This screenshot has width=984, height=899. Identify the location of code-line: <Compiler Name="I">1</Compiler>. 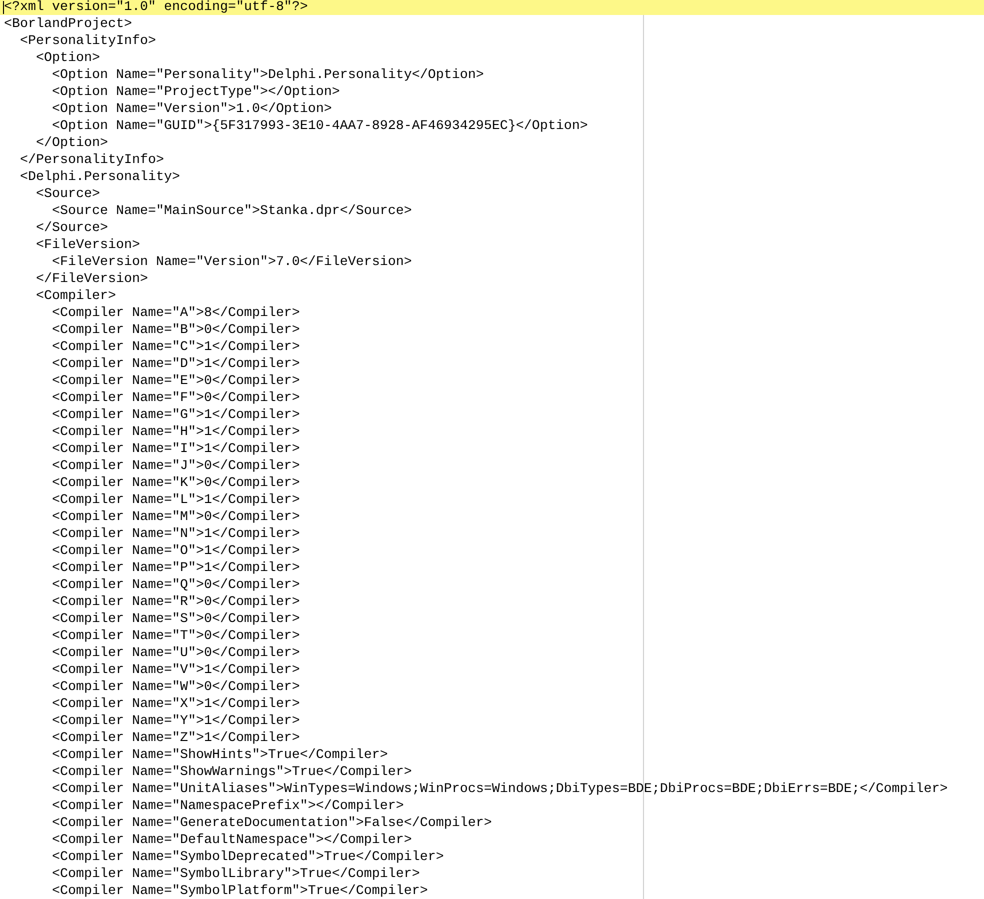
(175, 449).